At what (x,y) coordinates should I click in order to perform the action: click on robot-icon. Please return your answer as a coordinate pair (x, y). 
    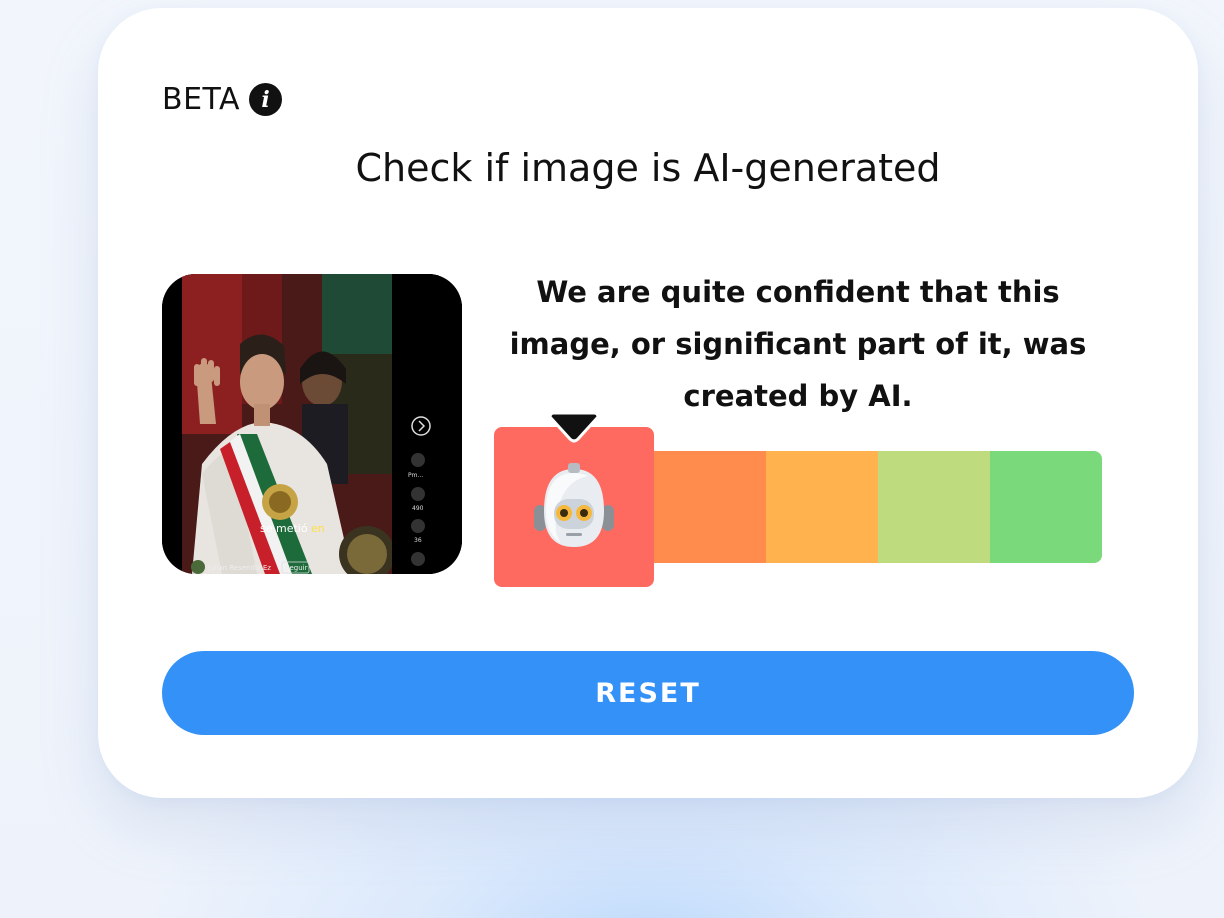
    Looking at the image, I should click on (574, 505).